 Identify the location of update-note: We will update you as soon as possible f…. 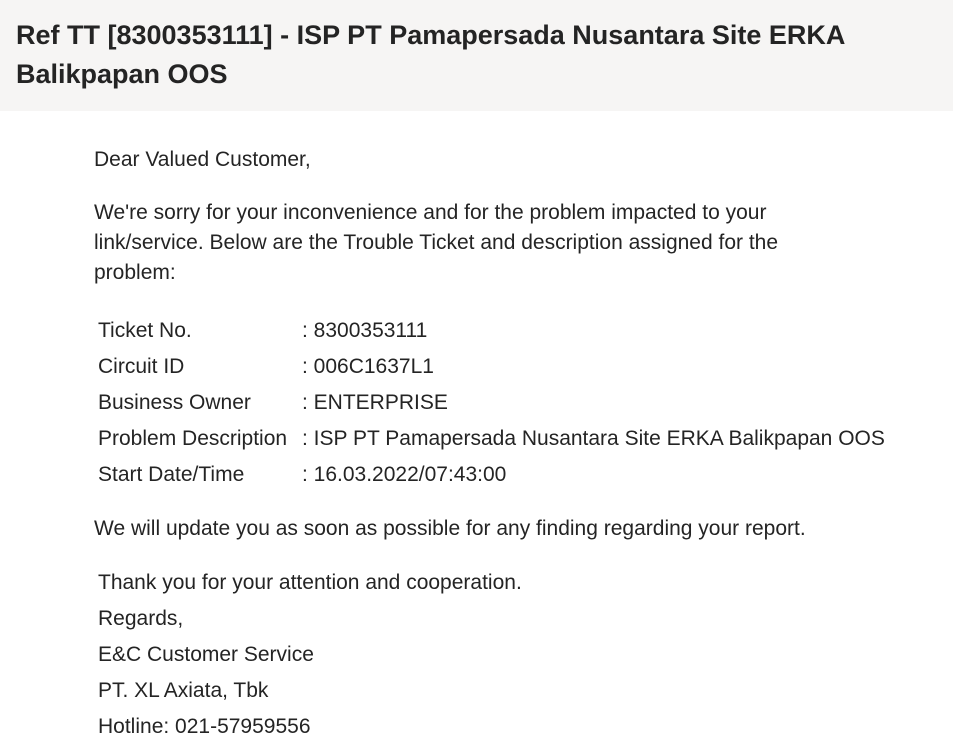
(450, 528).